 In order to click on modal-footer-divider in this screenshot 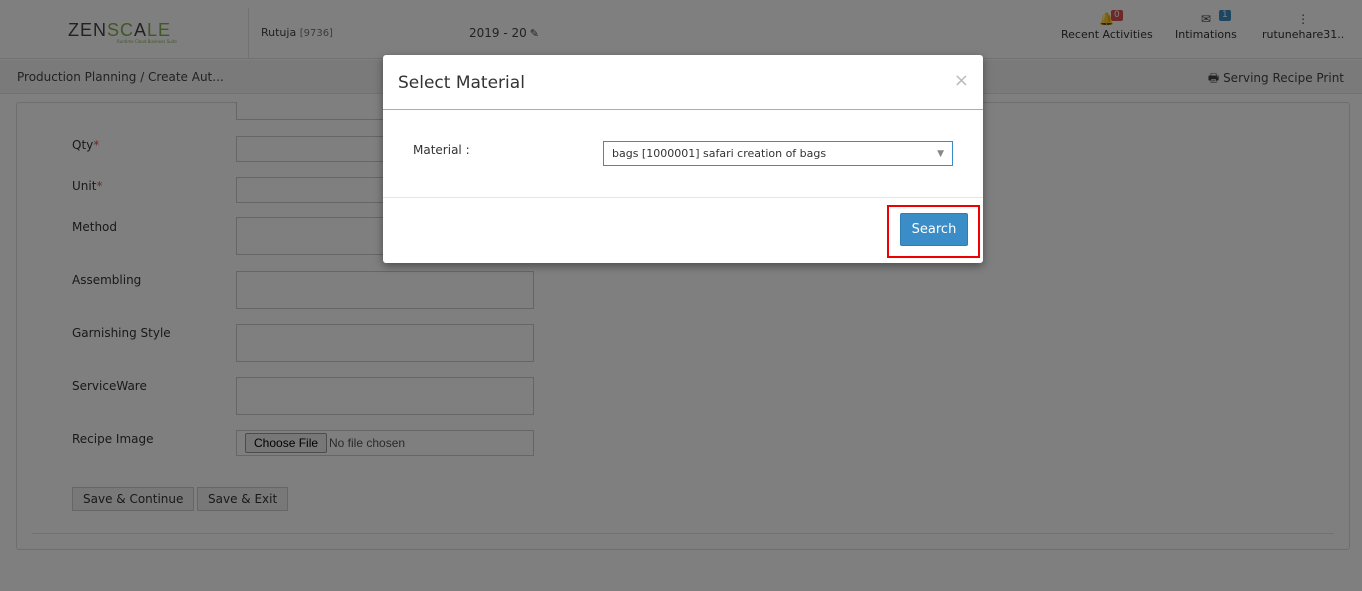, I will do `click(683, 197)`.